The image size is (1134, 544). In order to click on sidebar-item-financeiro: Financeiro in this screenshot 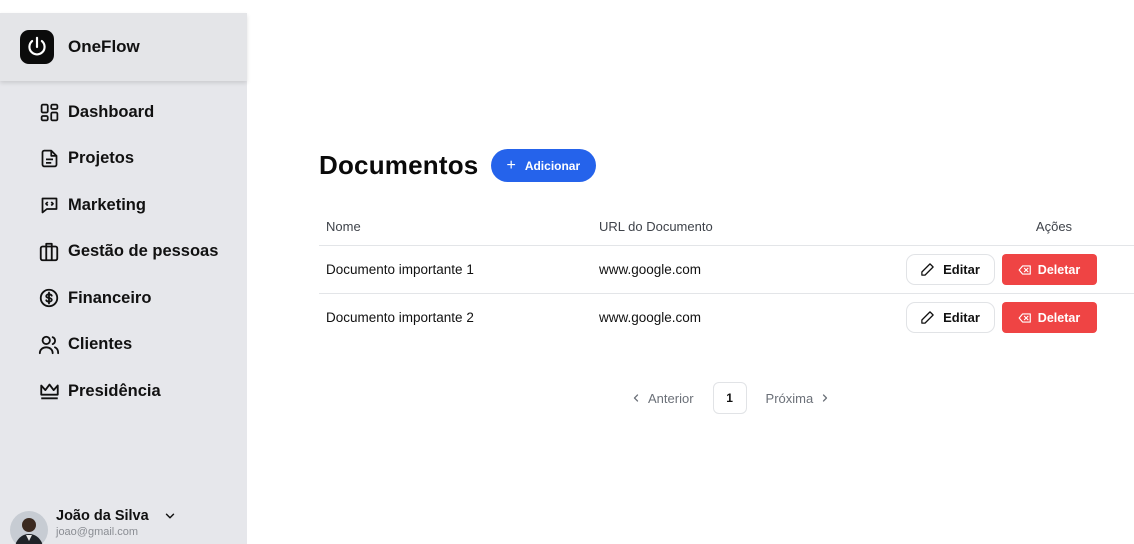, I will do `click(123, 298)`.